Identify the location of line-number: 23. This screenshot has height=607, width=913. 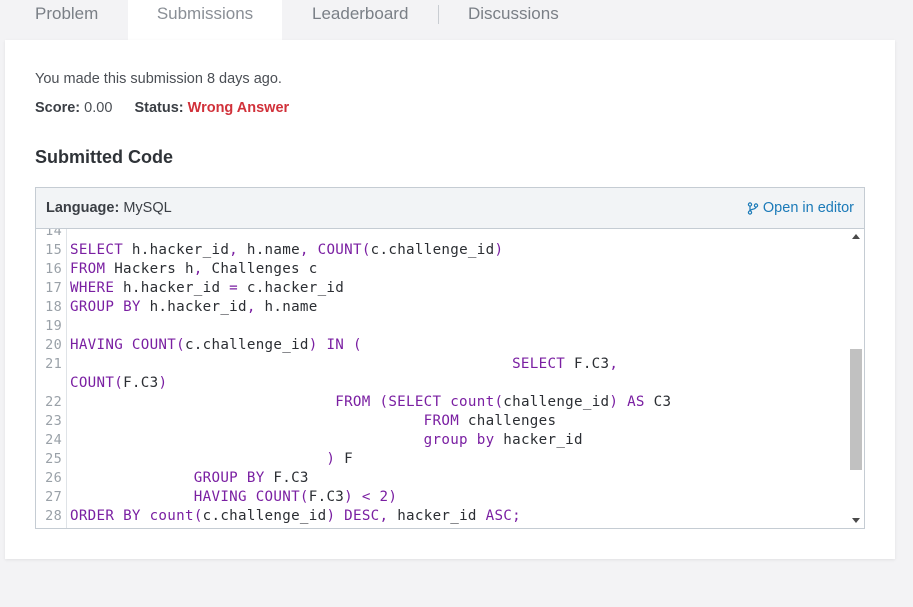
(53, 421).